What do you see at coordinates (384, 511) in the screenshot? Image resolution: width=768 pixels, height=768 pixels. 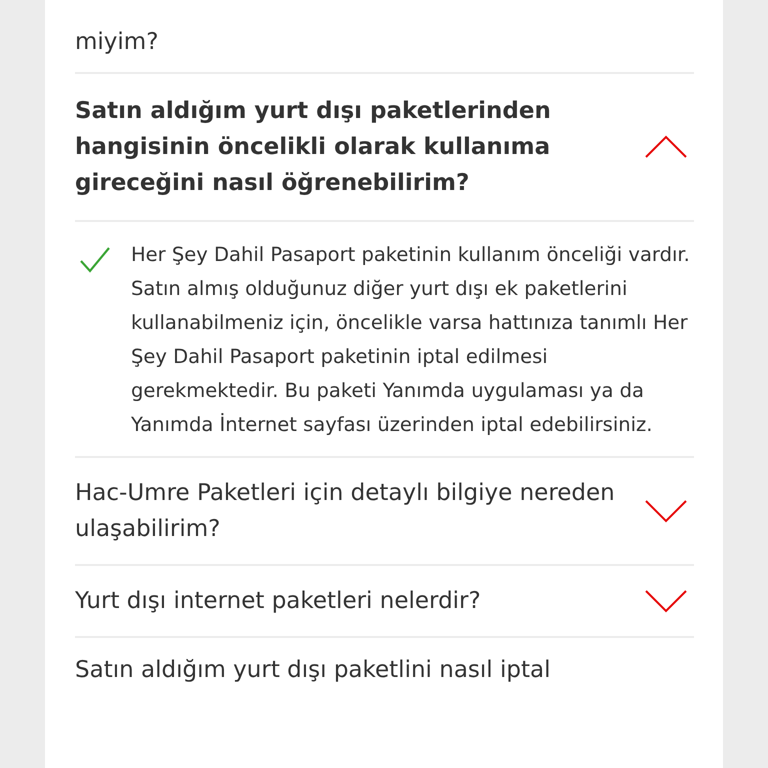 I see `faq-question: Hac-Umre Paketleri için detaylı bilgiye nereden ulaşabilirim?` at bounding box center [384, 511].